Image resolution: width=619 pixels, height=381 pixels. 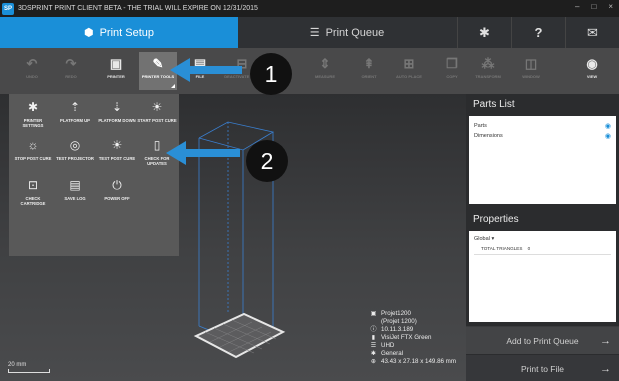 I want to click on menu-item-label: START POST CURE, so click(x=157, y=120).